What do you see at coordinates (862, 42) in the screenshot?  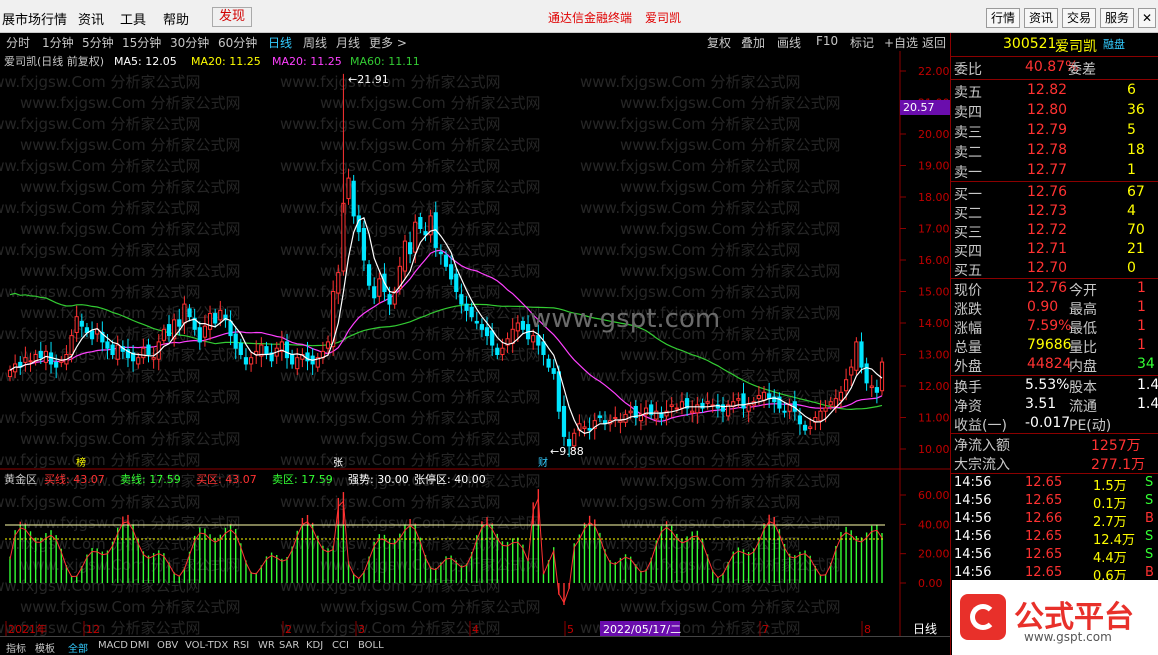 I see `tool-mark: 标记` at bounding box center [862, 42].